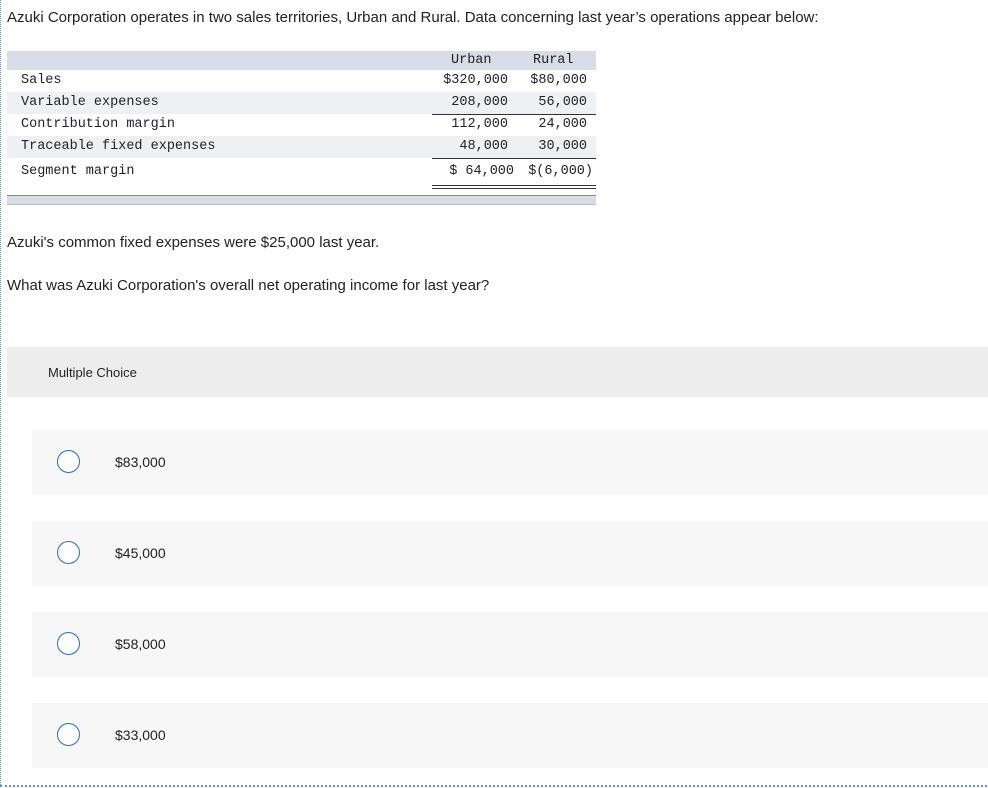  Describe the element at coordinates (553, 60) in the screenshot. I see `column-header-rural: Rural` at that location.